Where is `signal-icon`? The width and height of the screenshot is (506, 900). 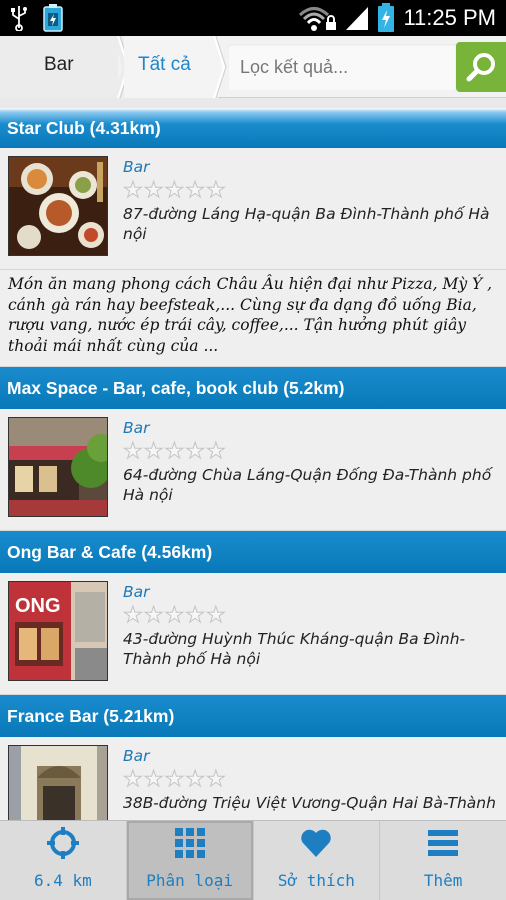 signal-icon is located at coordinates (357, 18).